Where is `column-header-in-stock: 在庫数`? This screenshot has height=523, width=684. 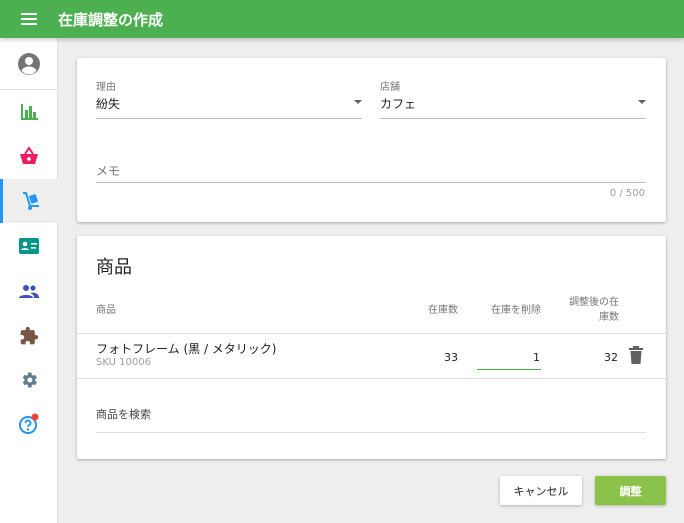 column-header-in-stock: 在庫数 is located at coordinates (443, 310).